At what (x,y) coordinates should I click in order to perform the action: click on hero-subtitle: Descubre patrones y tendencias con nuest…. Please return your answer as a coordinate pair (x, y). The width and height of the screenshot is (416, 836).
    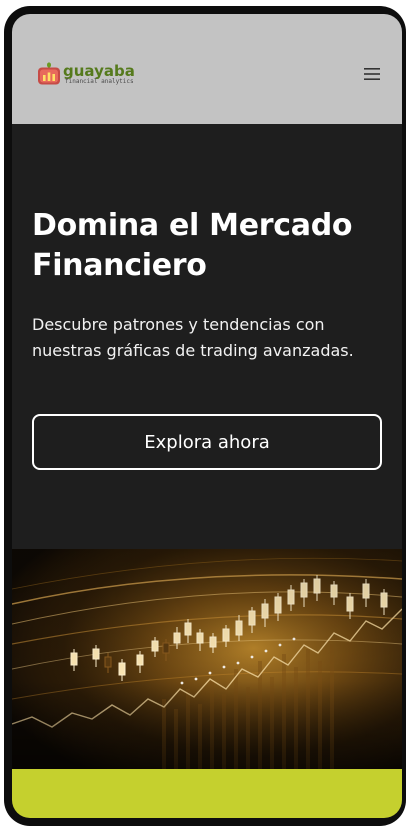
    Looking at the image, I should click on (193, 337).